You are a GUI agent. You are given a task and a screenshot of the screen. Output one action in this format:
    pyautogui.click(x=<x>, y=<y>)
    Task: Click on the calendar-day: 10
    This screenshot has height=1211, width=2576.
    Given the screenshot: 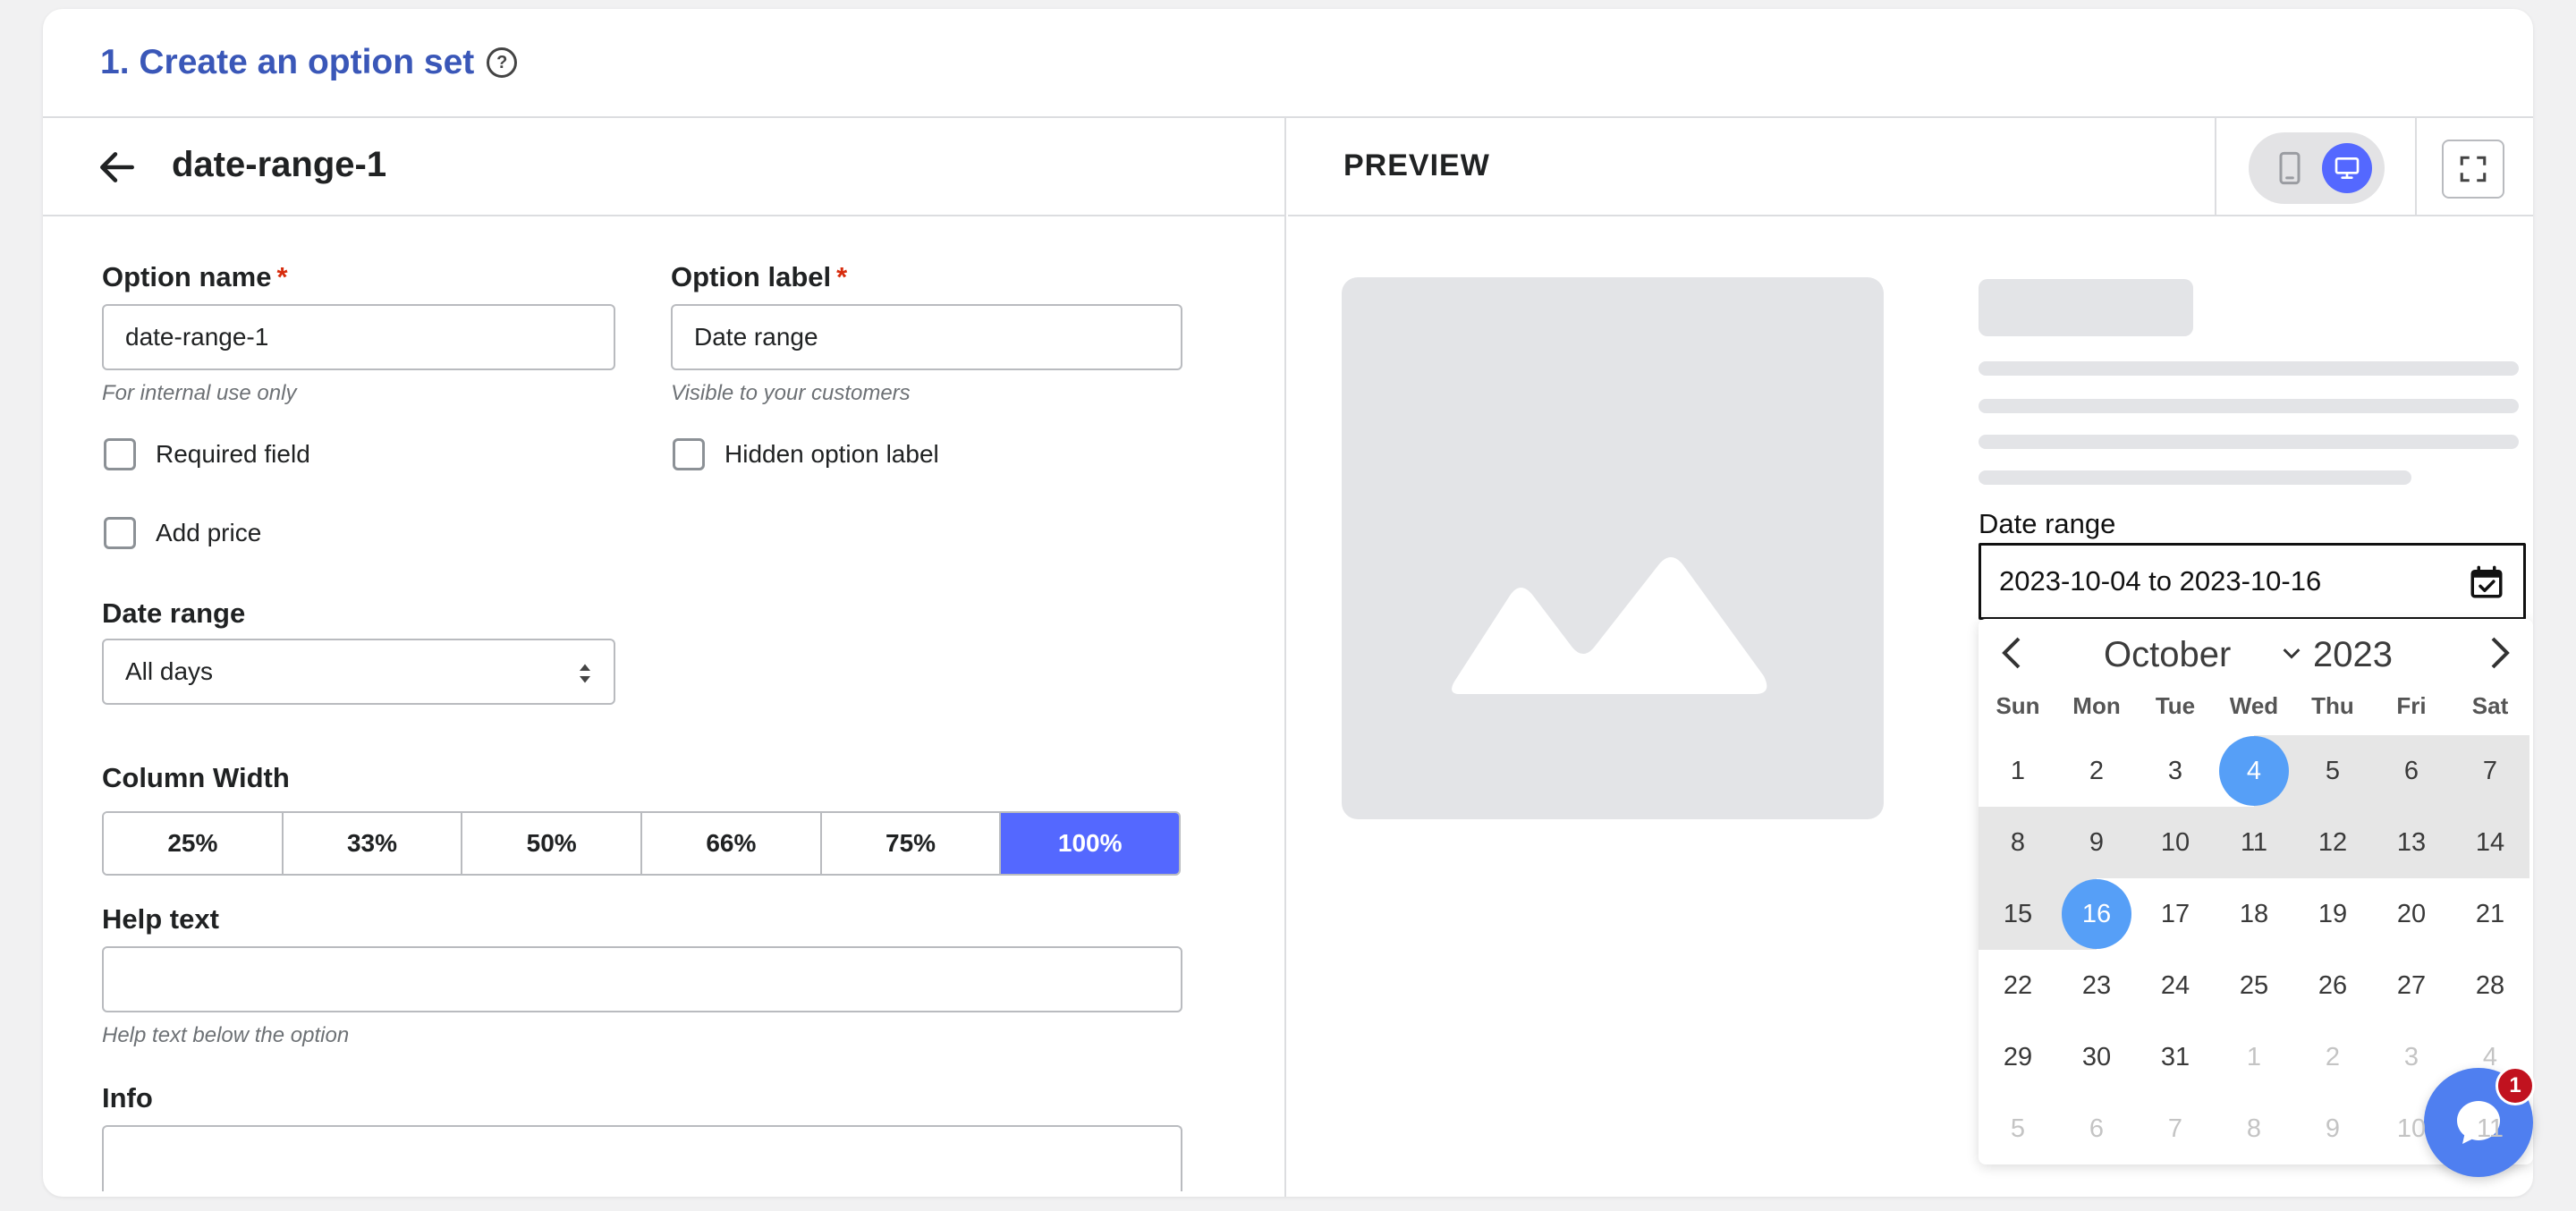 What is the action you would take?
    pyautogui.click(x=2175, y=842)
    